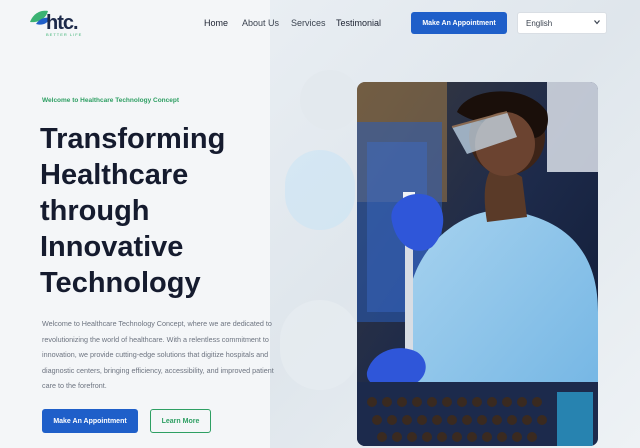 The image size is (640, 448). I want to click on chevron-down-icon, so click(597, 22).